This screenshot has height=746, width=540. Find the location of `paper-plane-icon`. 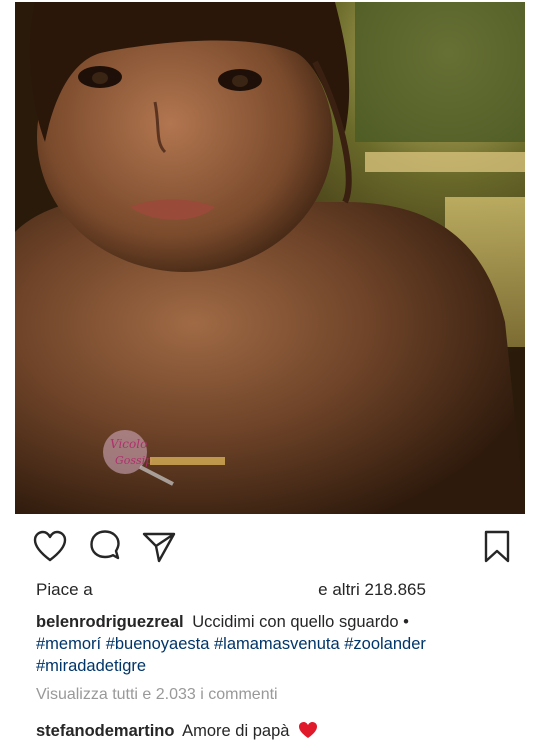

paper-plane-icon is located at coordinates (159, 547).